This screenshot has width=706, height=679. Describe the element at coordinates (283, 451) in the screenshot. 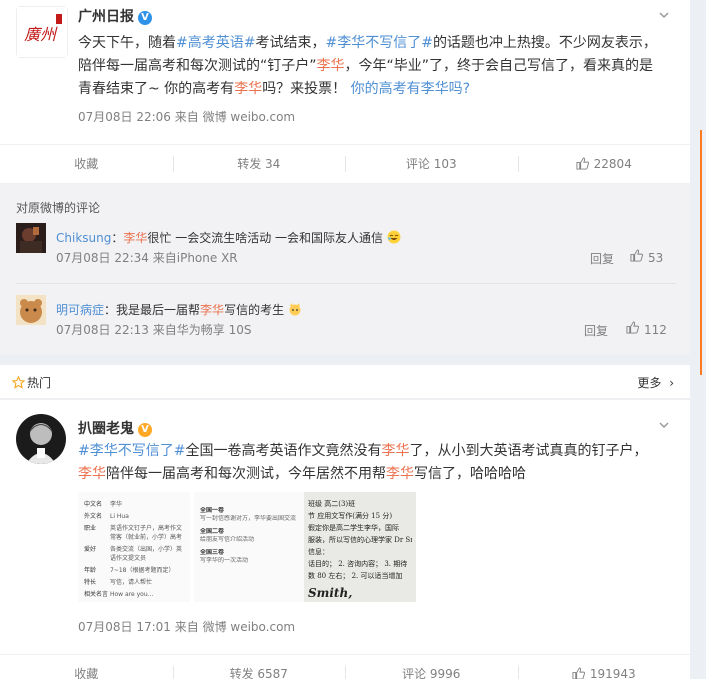

I see `post-text-segment: 全国一卷高考英语作文竟然没有` at that location.